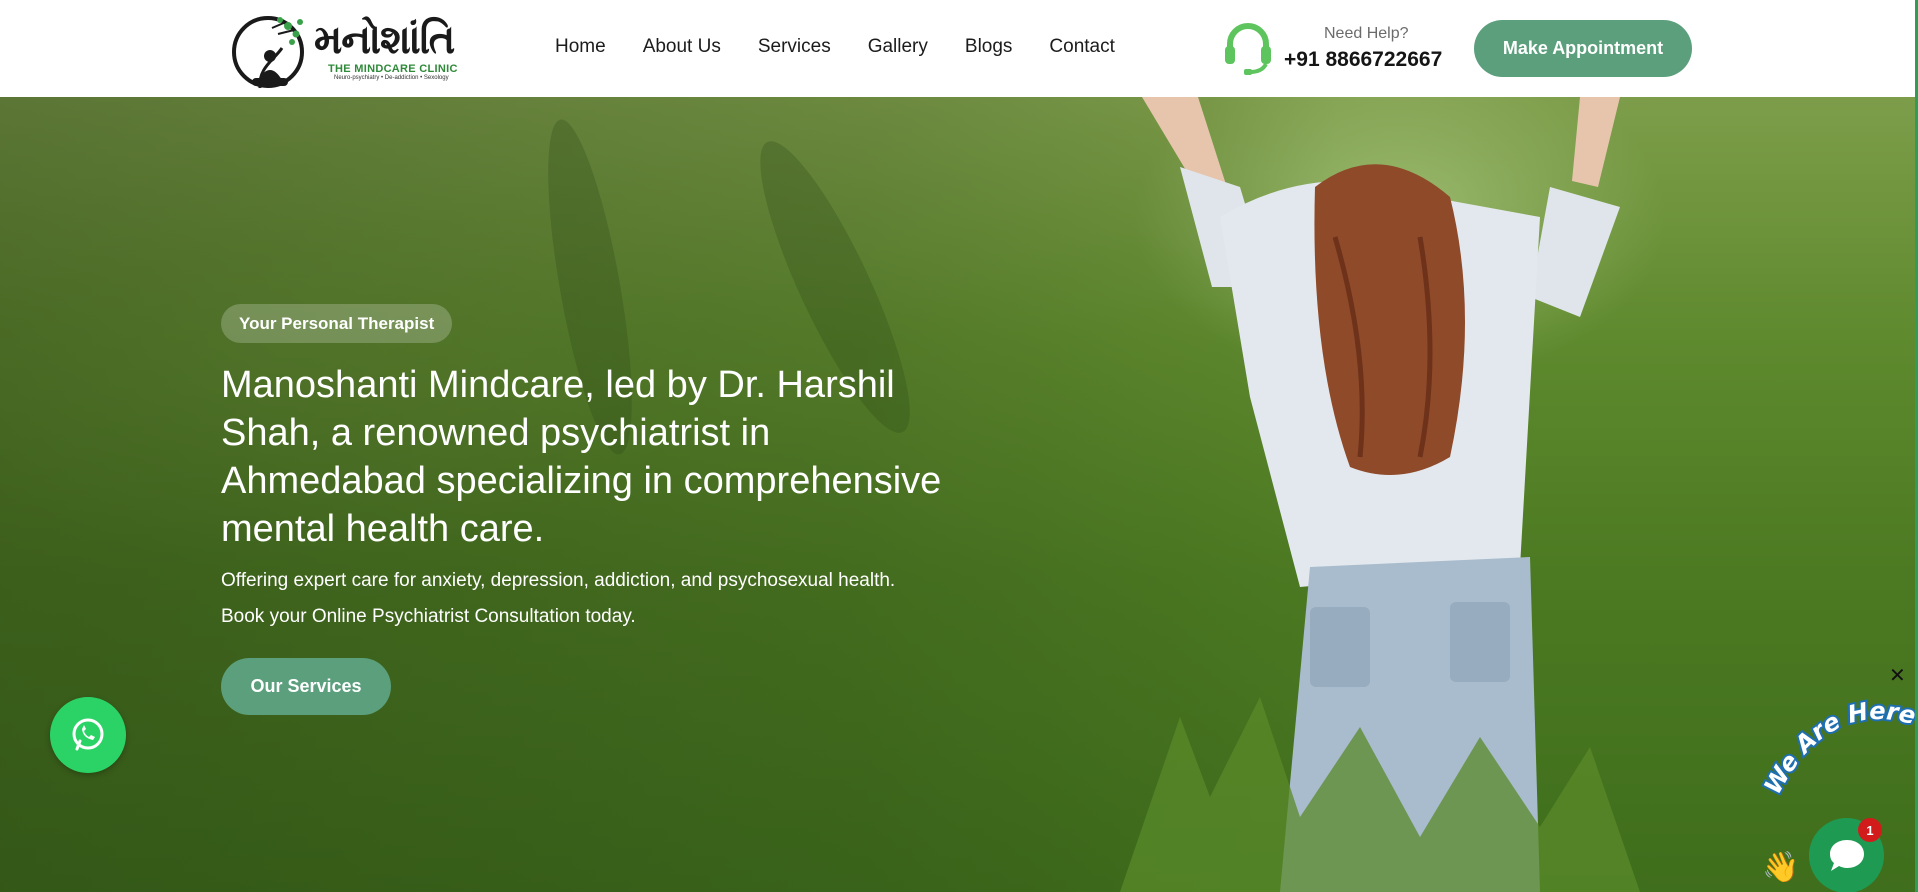 The width and height of the screenshot is (1918, 892). Describe the element at coordinates (1248, 49) in the screenshot. I see `headset-icon` at that location.